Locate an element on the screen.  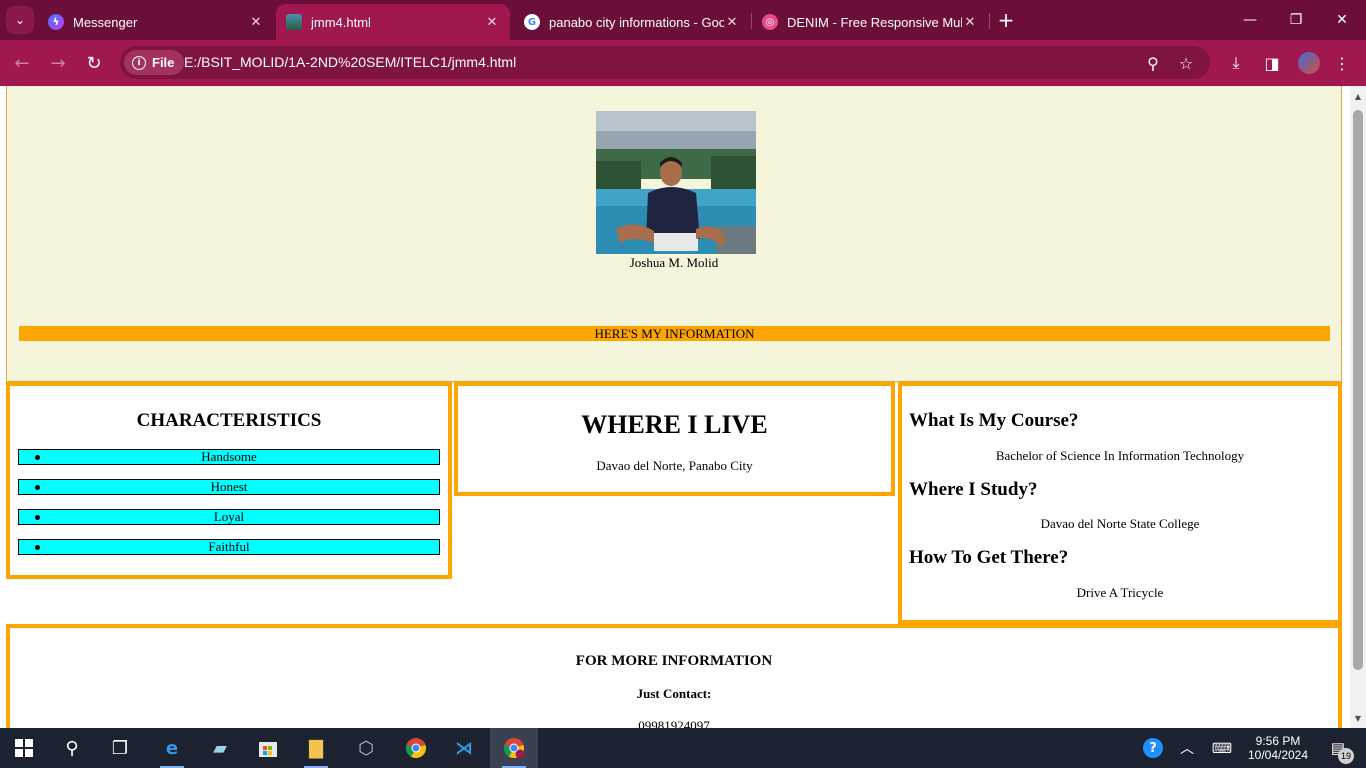
list-item: Faithful is located at coordinates (229, 547).